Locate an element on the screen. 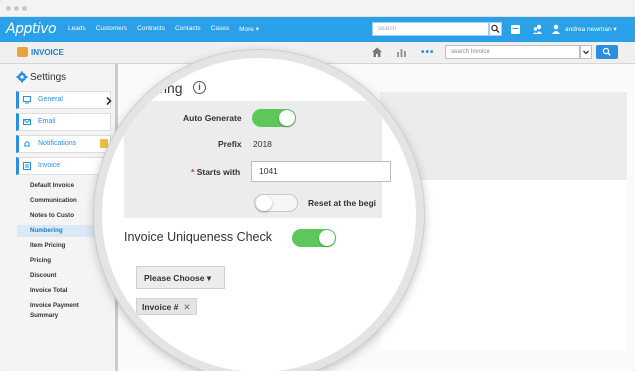 This screenshot has width=635, height=371. sidebar-subitem-communication: Communication is located at coordinates (53, 200).